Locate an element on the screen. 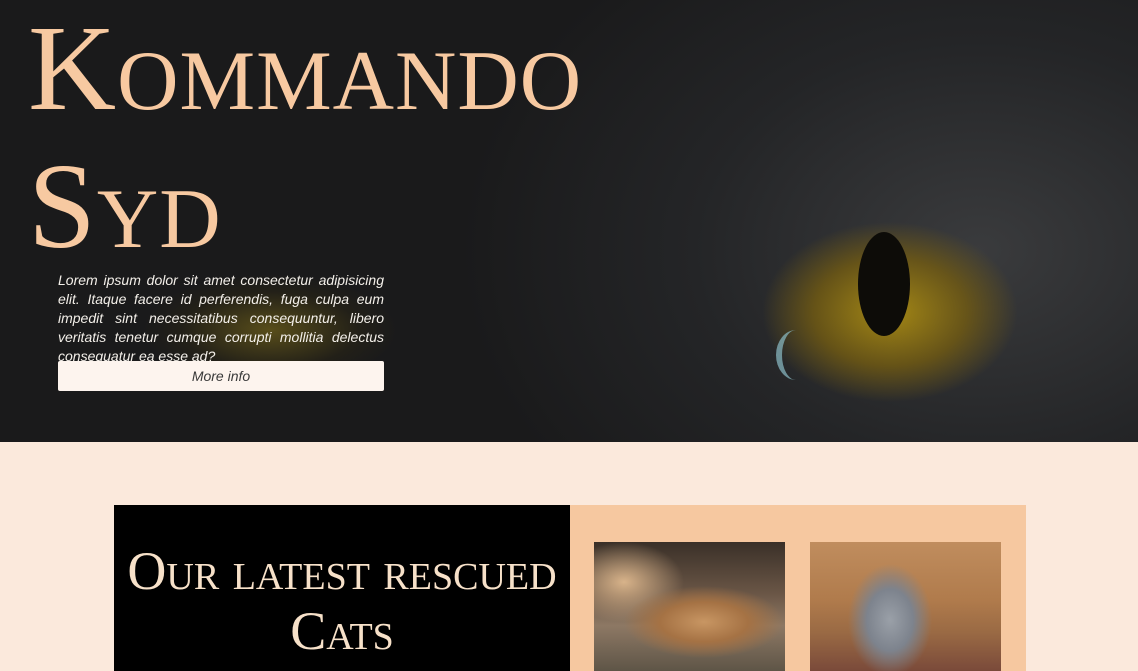 The height and width of the screenshot is (671, 1138). hero-title-line-1: Kommando is located at coordinates (305, 68).